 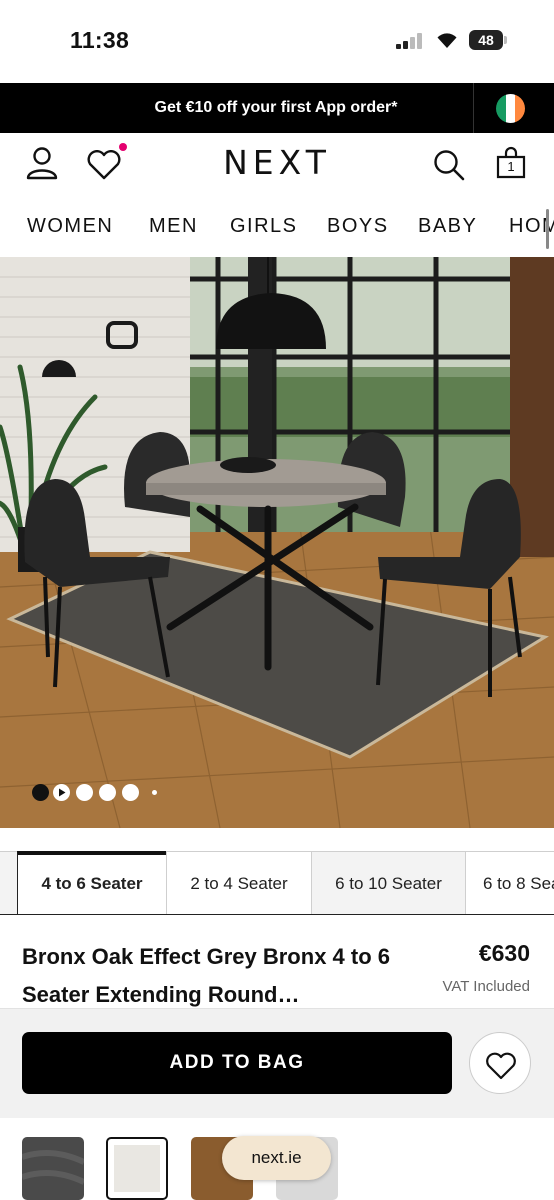 I want to click on gallery-dot-small, so click(x=154, y=792).